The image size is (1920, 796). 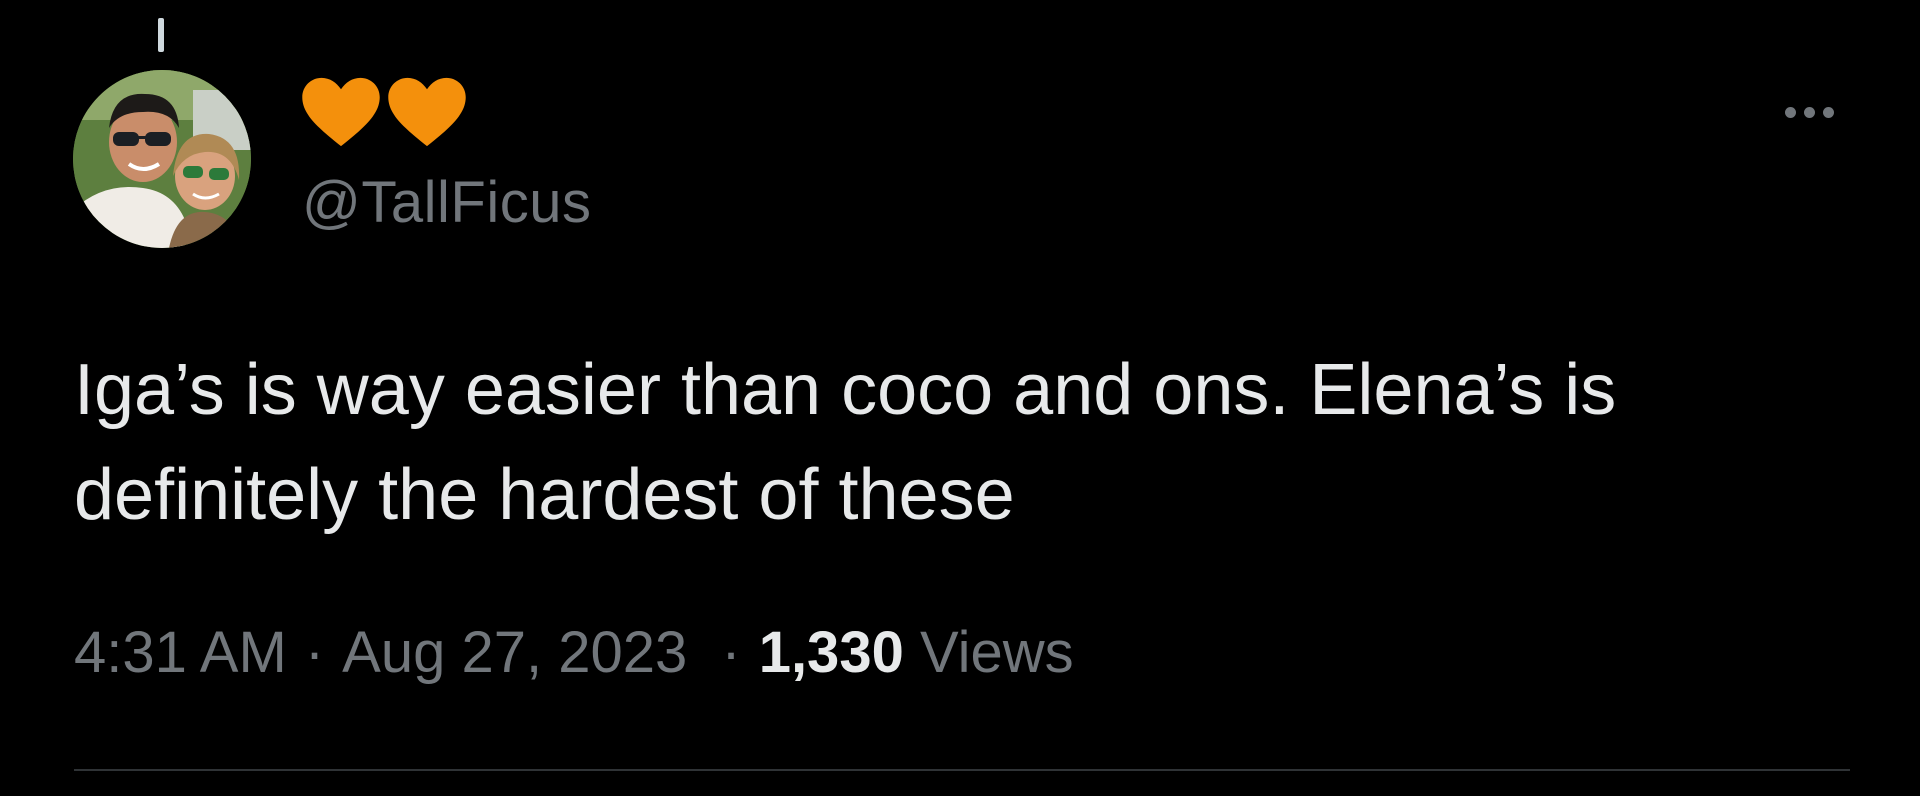 I want to click on user-handle: @TallFicus, so click(x=446, y=203).